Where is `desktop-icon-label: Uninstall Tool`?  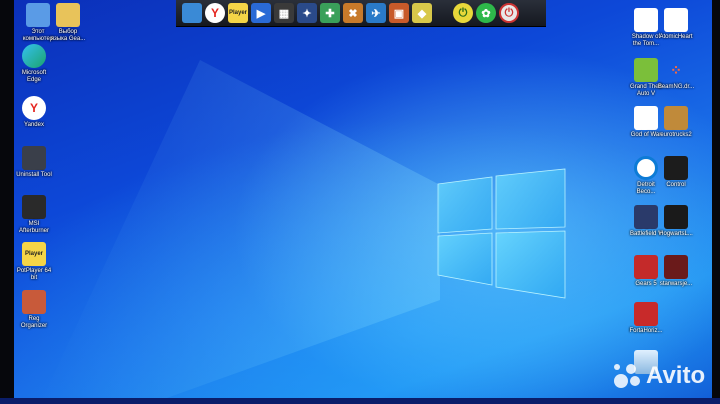
desktop-icon-label: Uninstall Tool is located at coordinates (34, 175).